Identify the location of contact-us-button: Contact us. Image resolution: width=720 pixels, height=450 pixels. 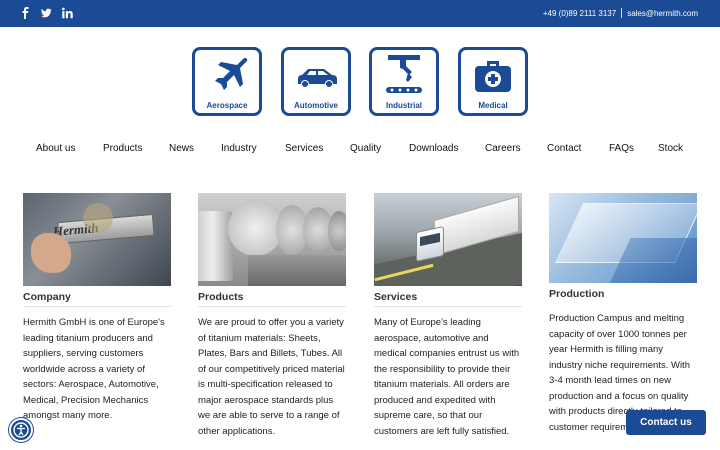
(666, 422).